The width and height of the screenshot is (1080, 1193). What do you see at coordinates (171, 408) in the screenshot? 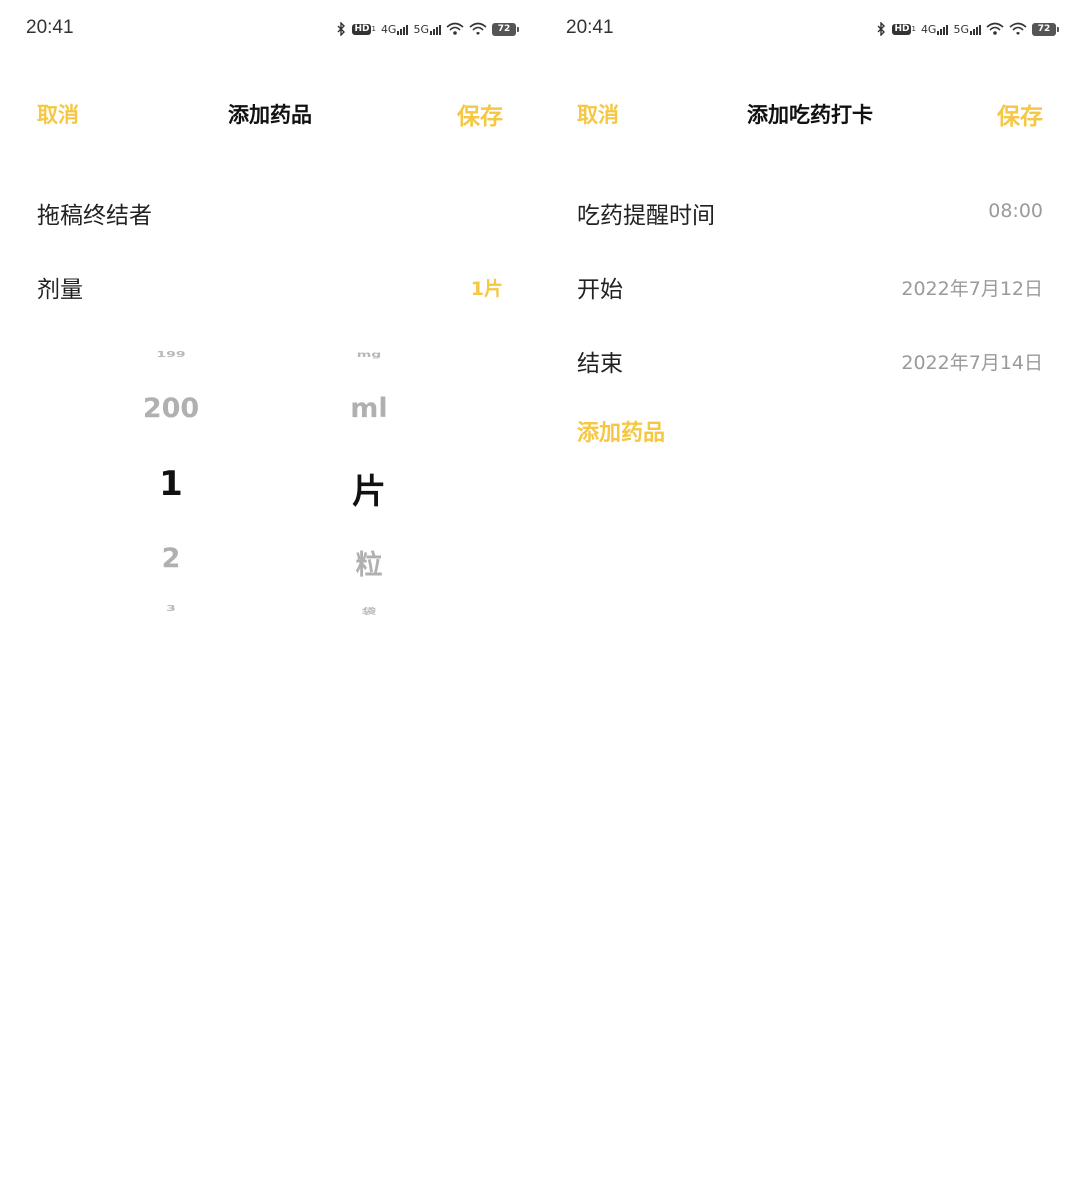
I see `picker-option: 200` at bounding box center [171, 408].